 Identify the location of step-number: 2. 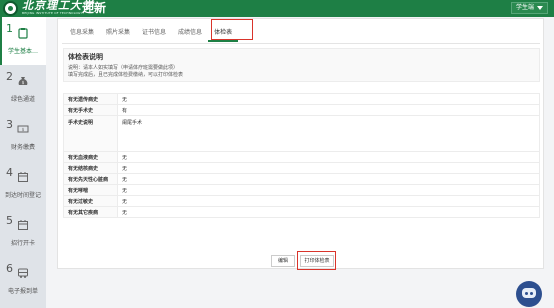
(9, 76).